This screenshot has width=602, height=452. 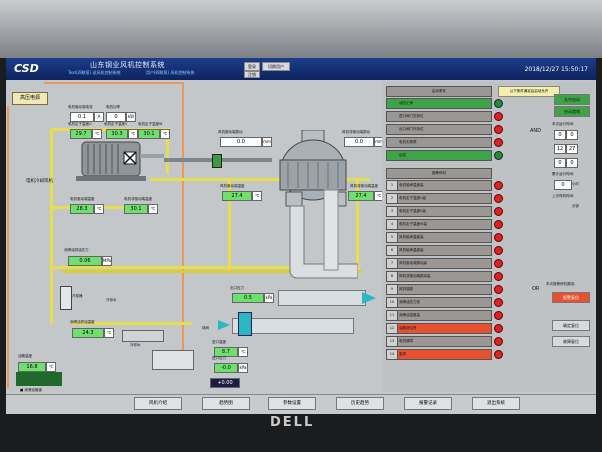 What do you see at coordinates (219, 342) in the screenshot?
I see `inlet-temp-label: 进口温度` at bounding box center [219, 342].